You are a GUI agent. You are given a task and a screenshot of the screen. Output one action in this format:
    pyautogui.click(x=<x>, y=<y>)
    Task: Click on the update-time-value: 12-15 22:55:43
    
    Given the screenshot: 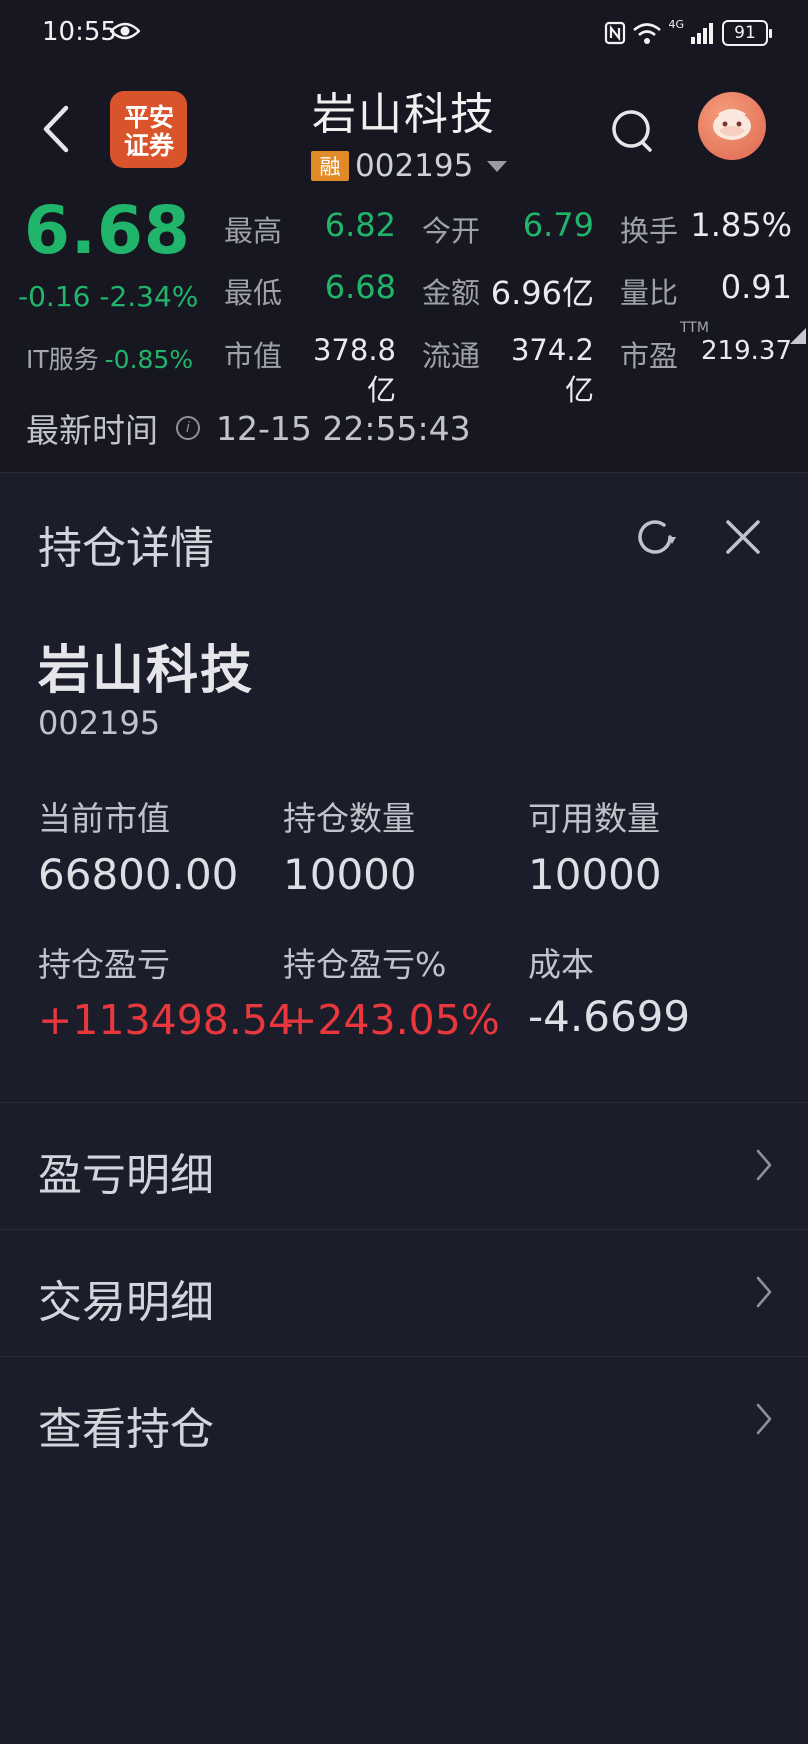 What is the action you would take?
    pyautogui.click(x=343, y=428)
    